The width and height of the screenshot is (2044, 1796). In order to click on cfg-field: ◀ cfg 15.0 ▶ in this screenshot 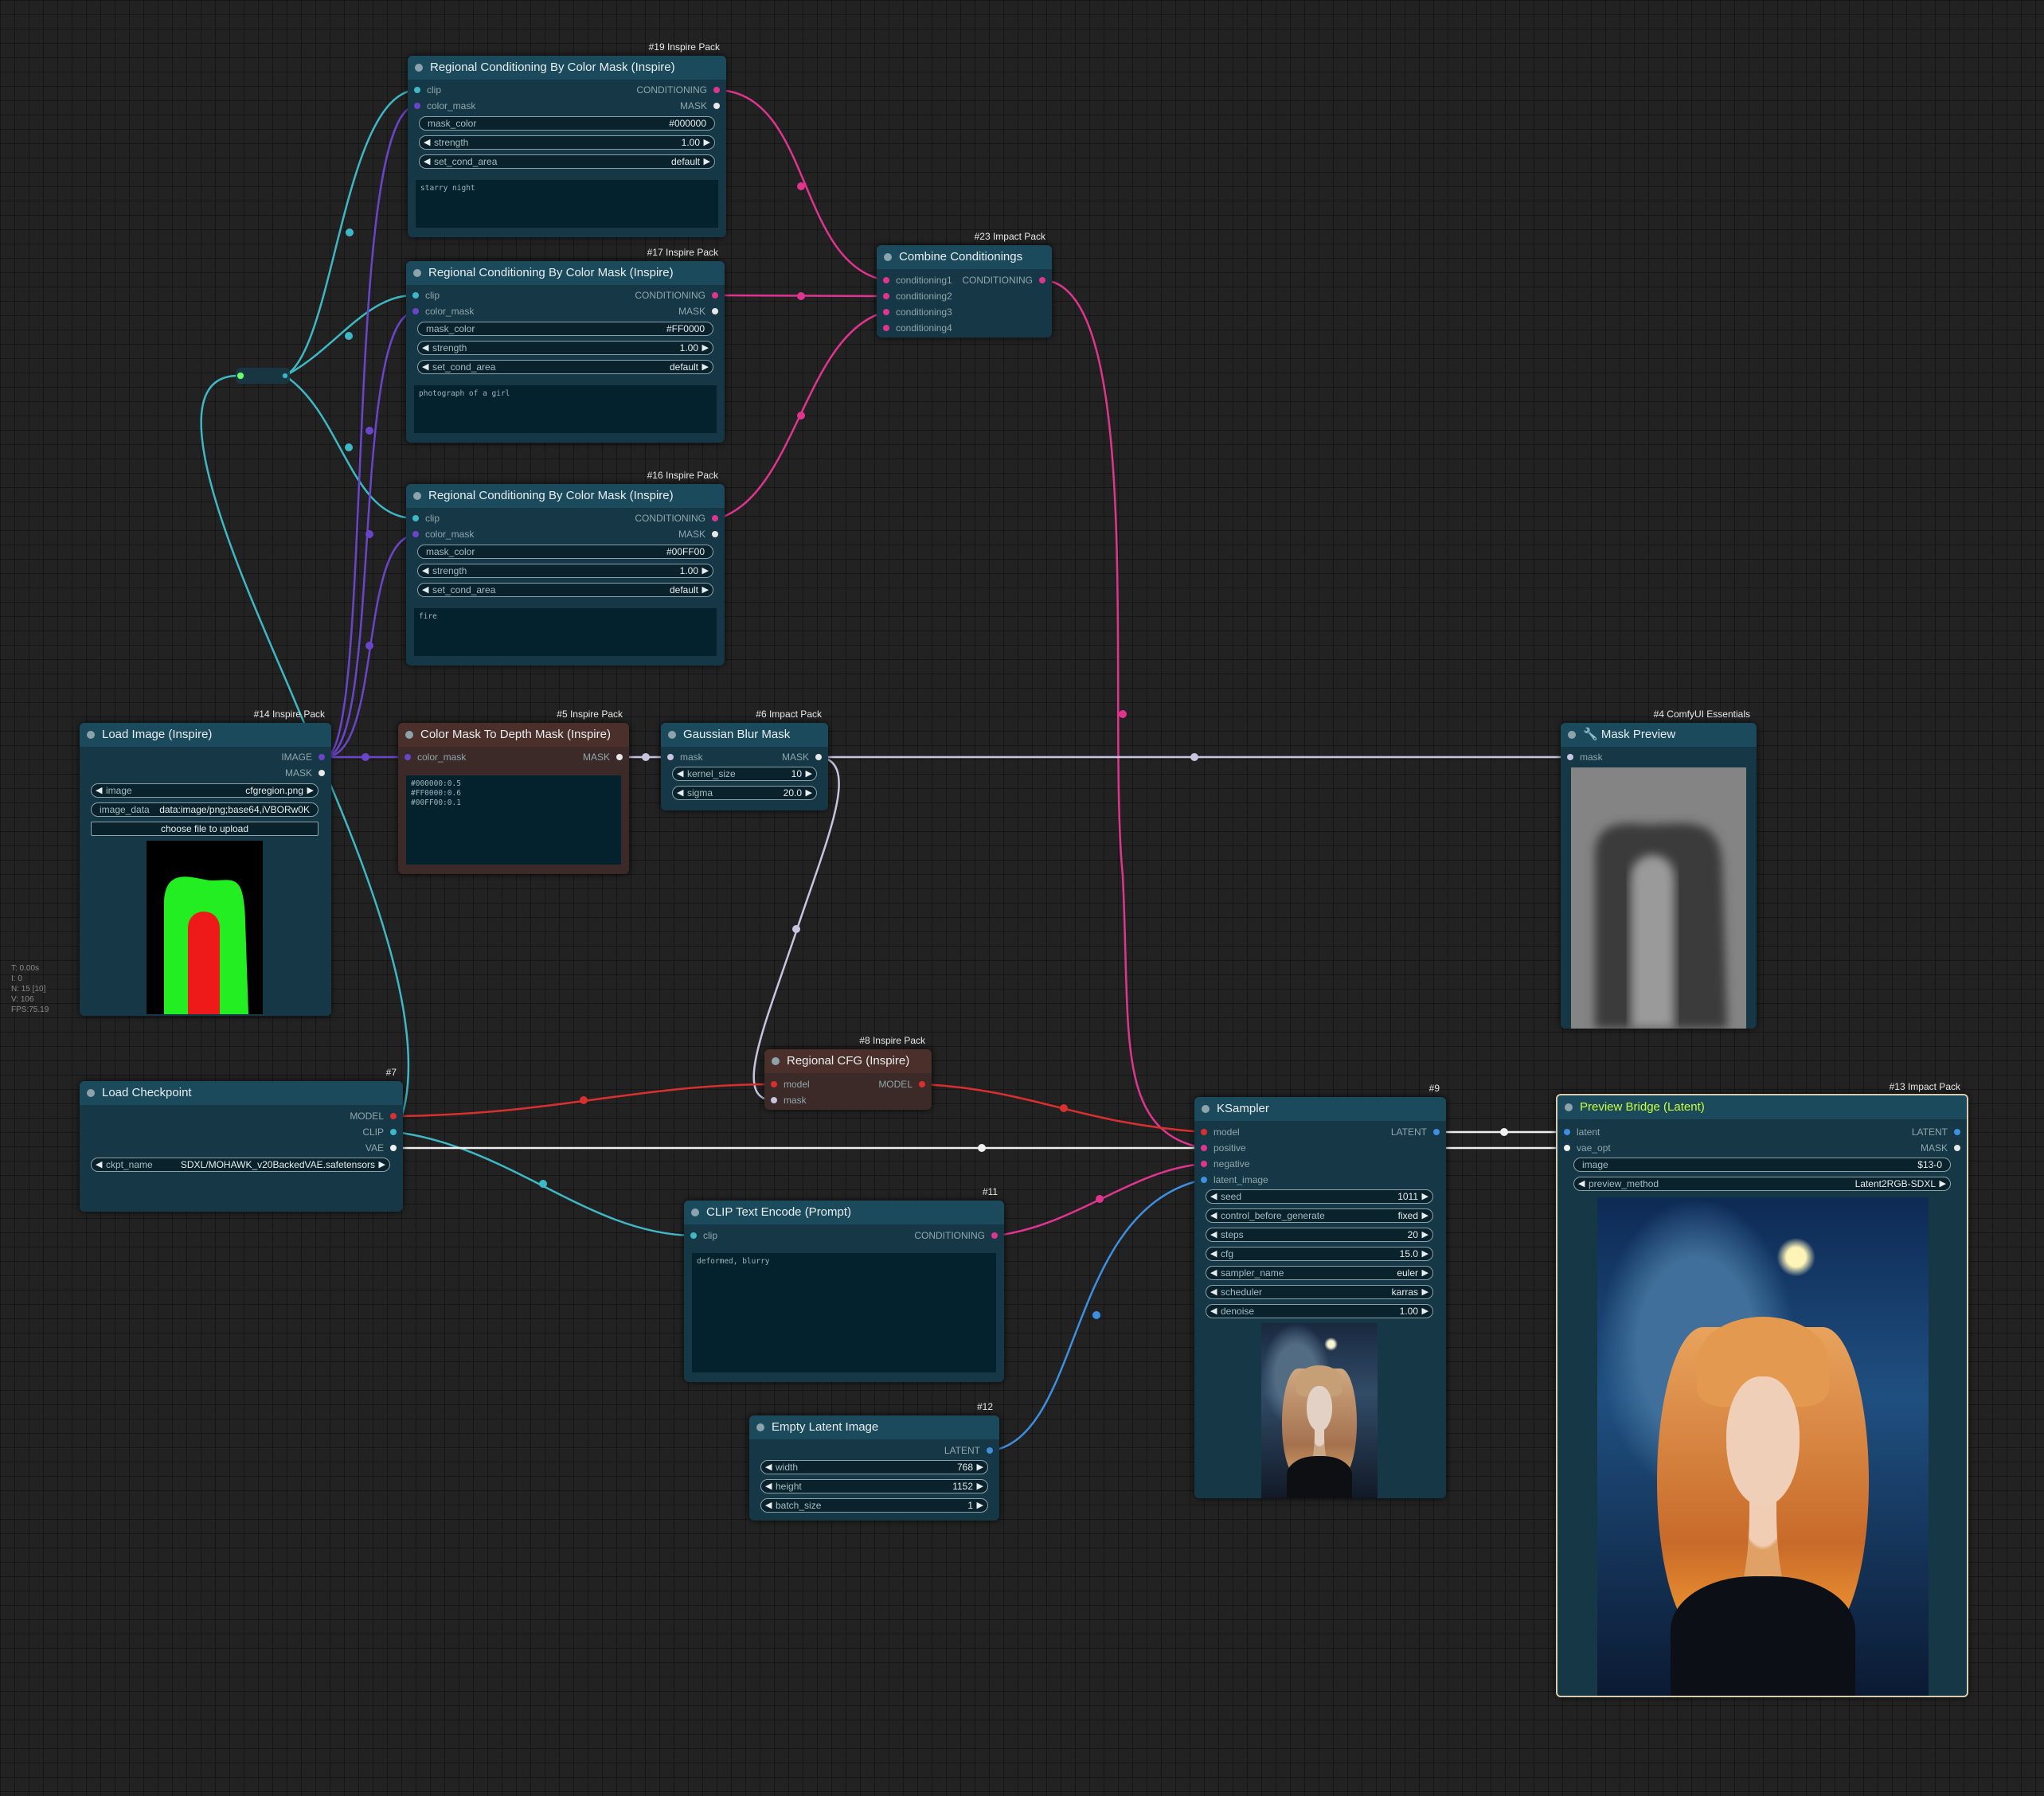, I will do `click(1319, 1254)`.